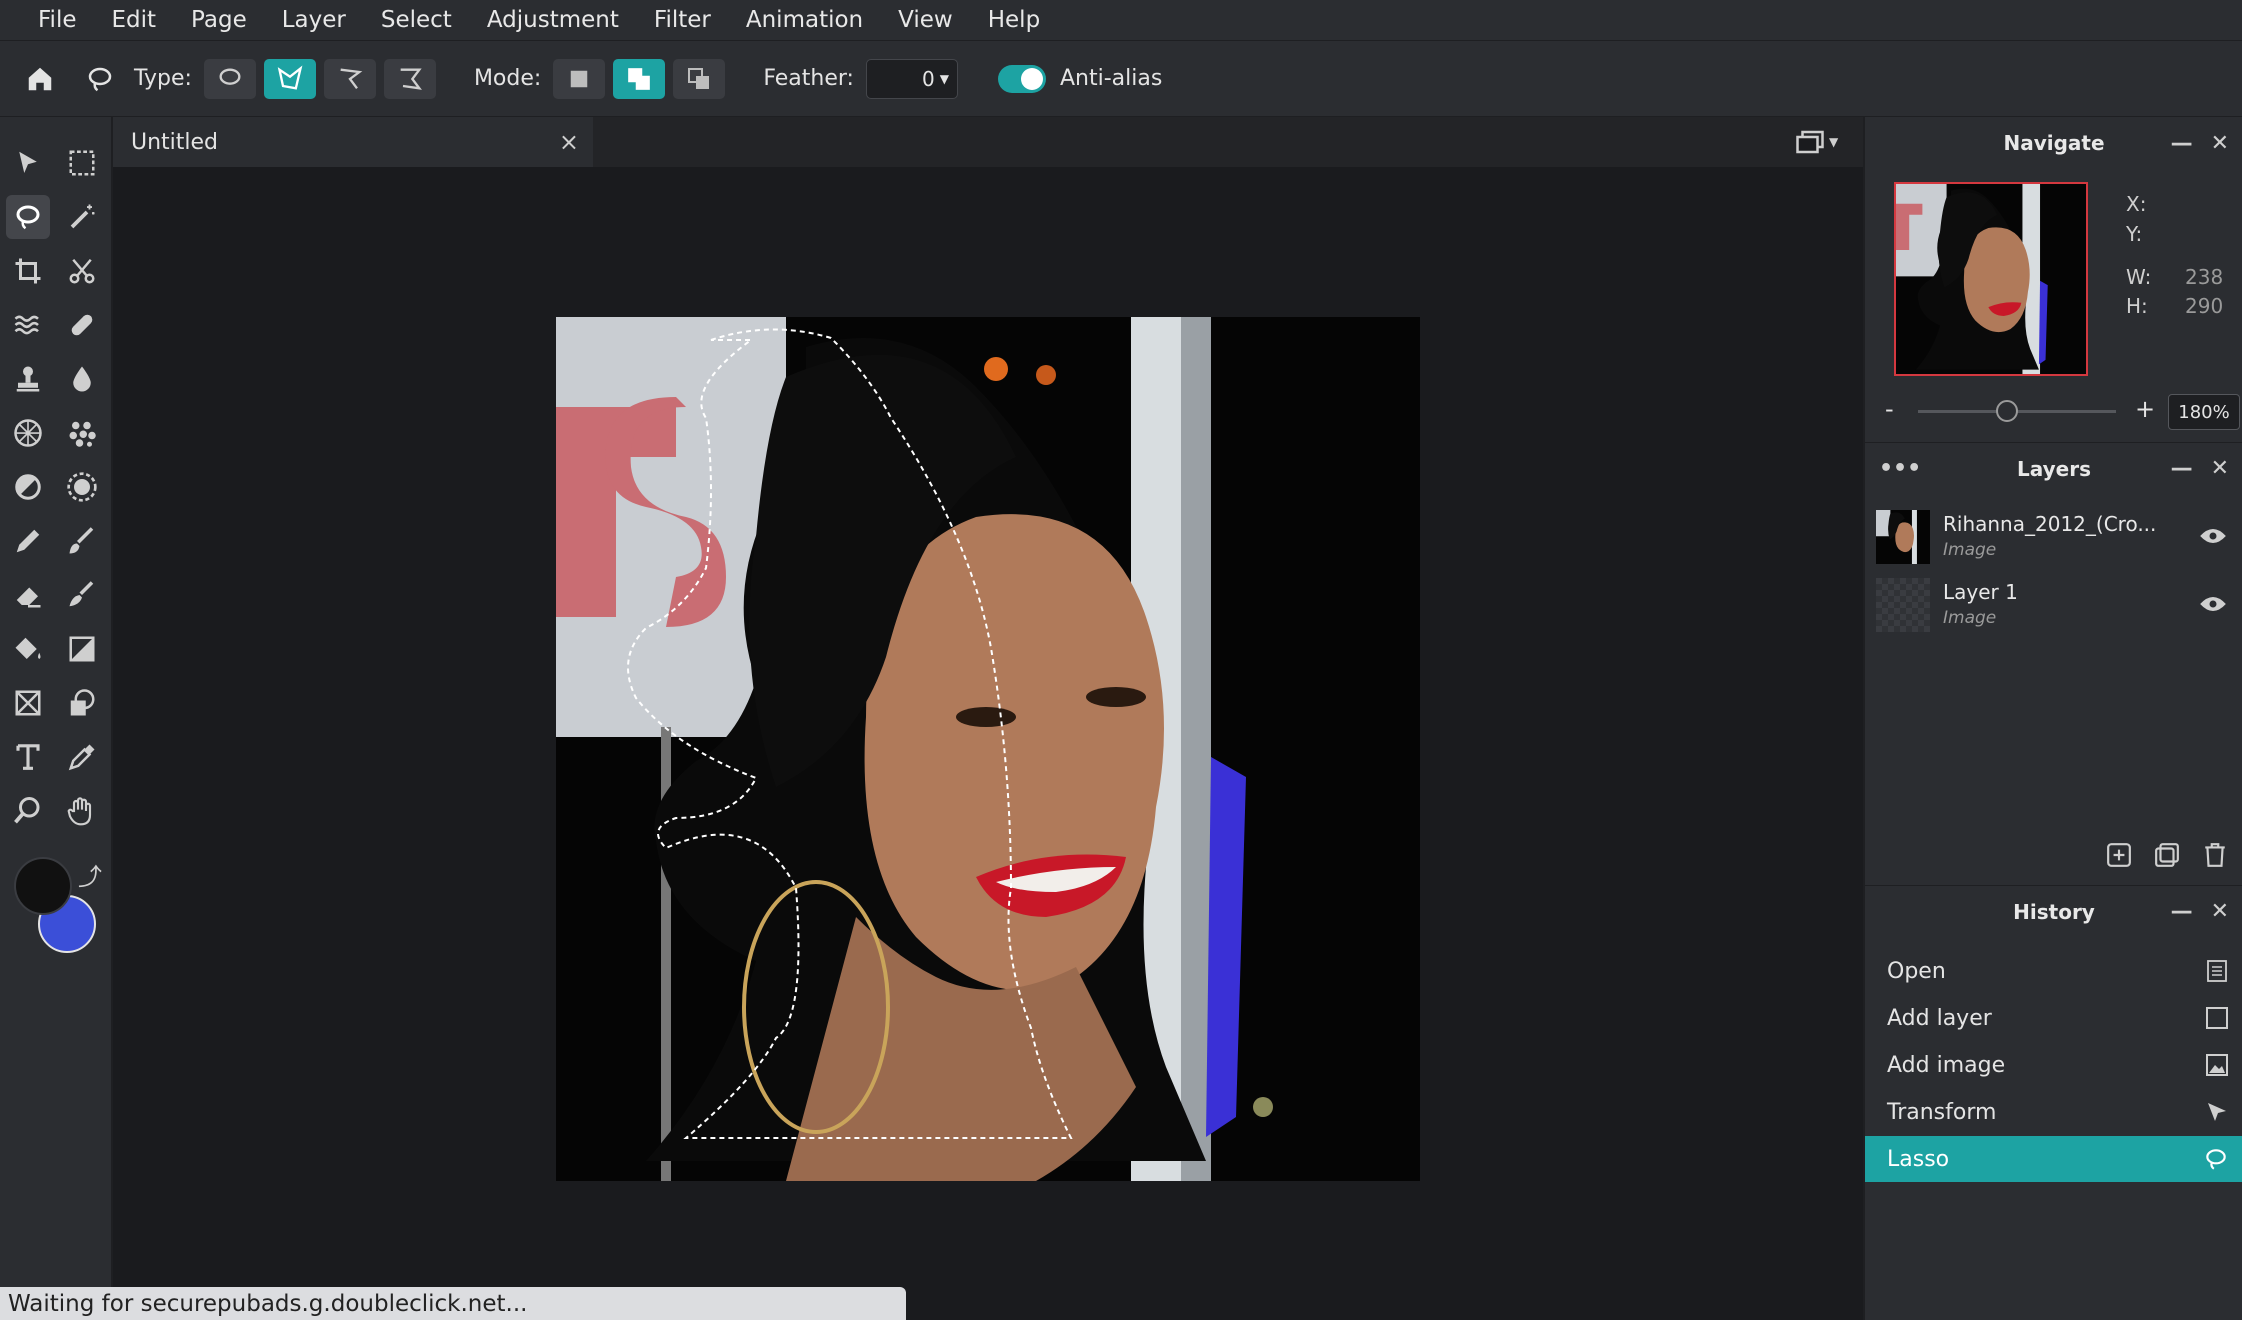  Describe the element at coordinates (804, 20) in the screenshot. I see `menu-animation: Animation` at that location.